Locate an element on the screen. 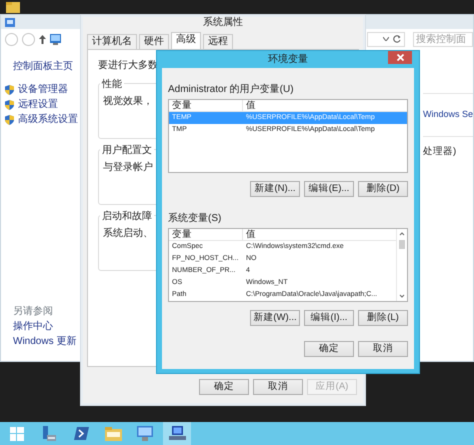  windows-logo-icon is located at coordinates (17, 433).